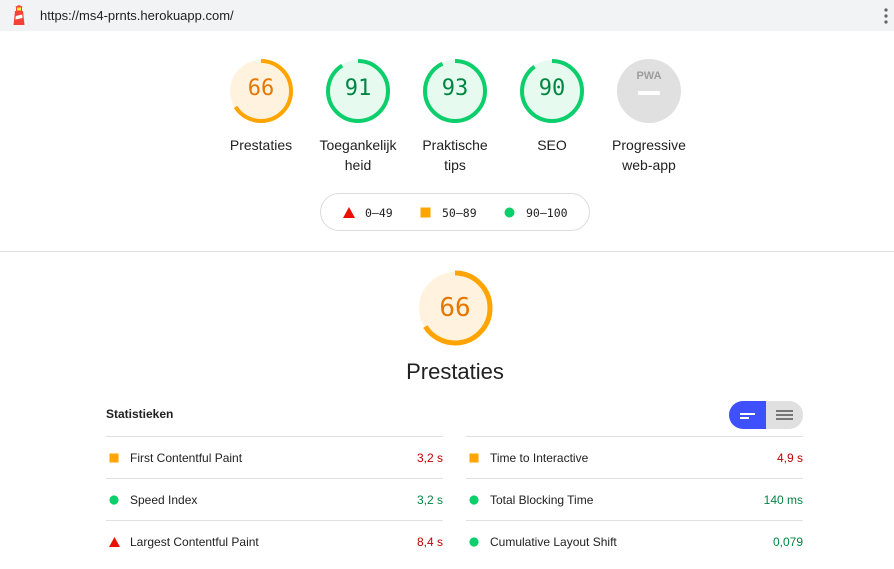  I want to click on metric-name: First Contentful Paint, so click(186, 458).